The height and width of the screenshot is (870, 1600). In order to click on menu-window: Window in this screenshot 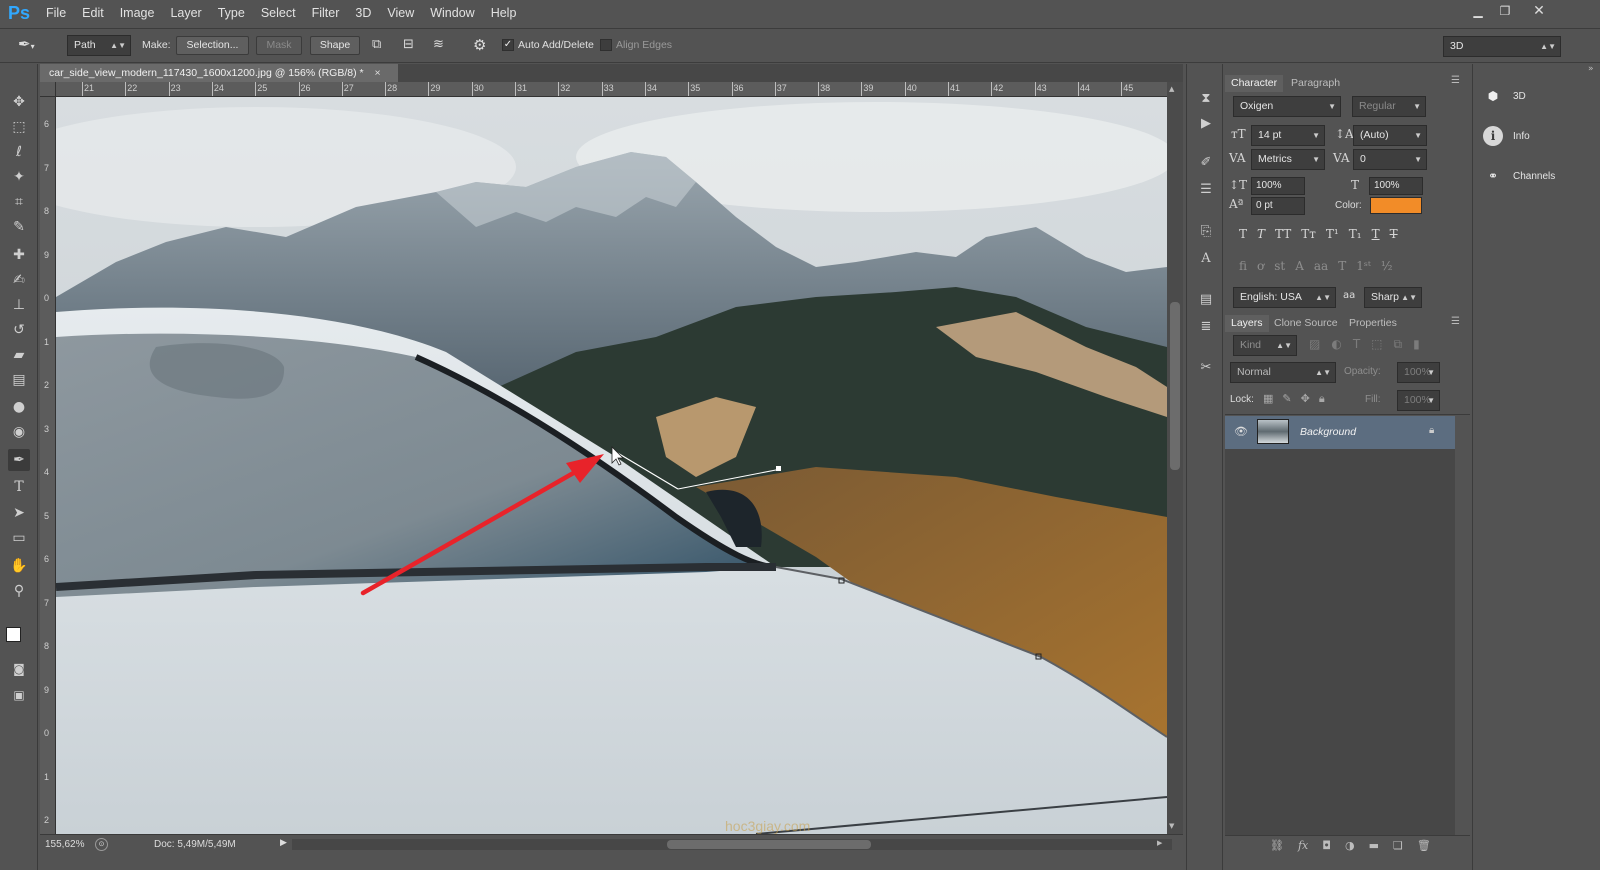, I will do `click(452, 13)`.